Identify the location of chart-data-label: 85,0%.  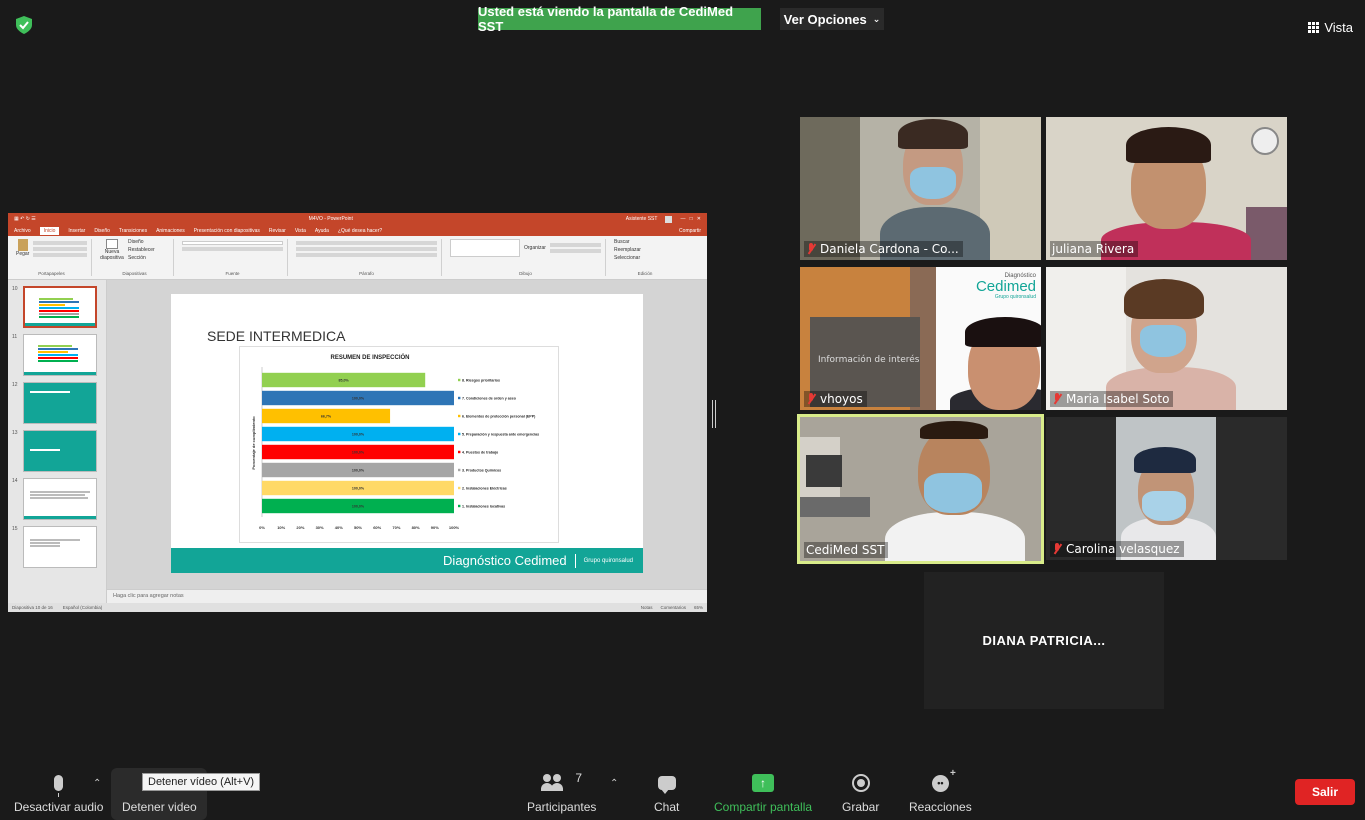
(343, 381).